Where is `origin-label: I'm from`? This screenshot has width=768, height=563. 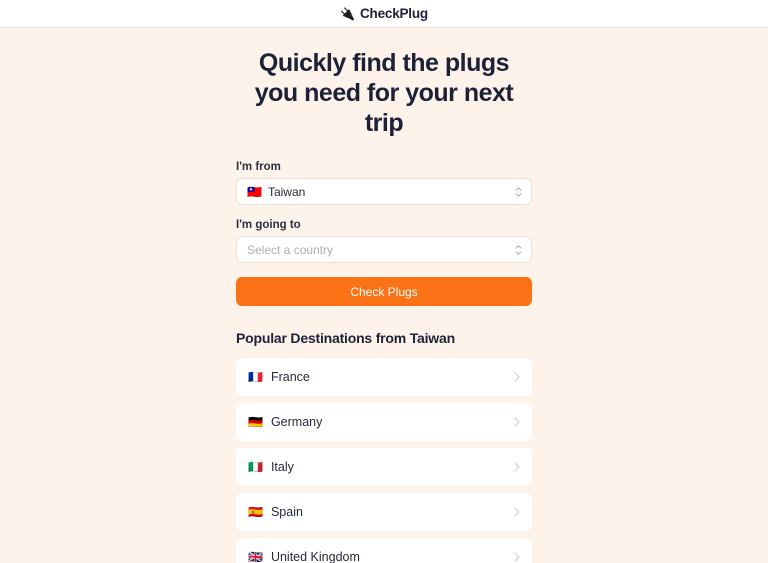 origin-label: I'm from is located at coordinates (258, 167).